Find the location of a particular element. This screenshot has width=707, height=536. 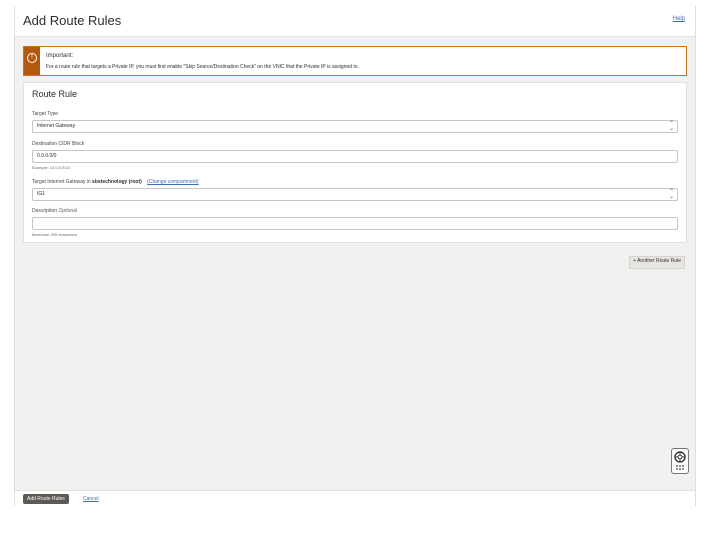

route-rule-title: Route Rule is located at coordinates (55, 94).